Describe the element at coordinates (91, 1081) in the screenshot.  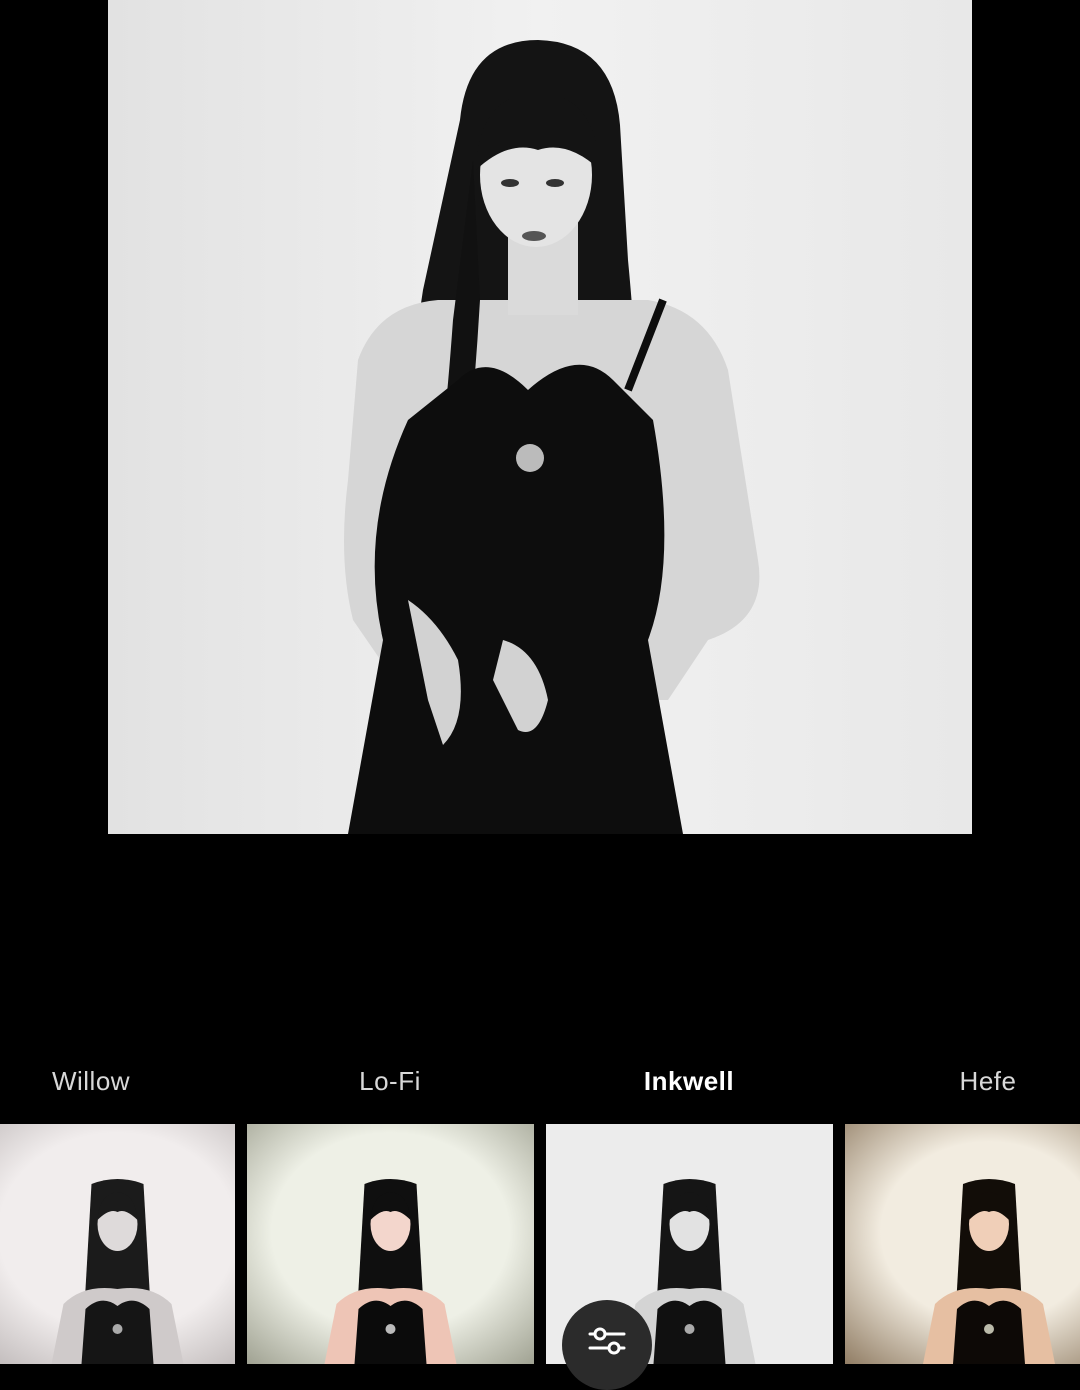
I see `filter-label-willow: Willow` at that location.